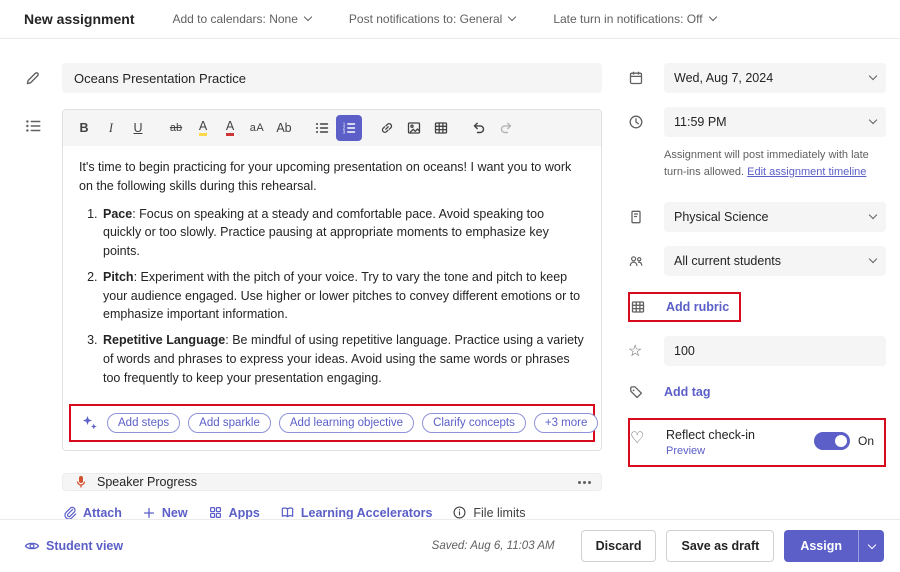  What do you see at coordinates (257, 128) in the screenshot?
I see `font-size-button: aA` at bounding box center [257, 128].